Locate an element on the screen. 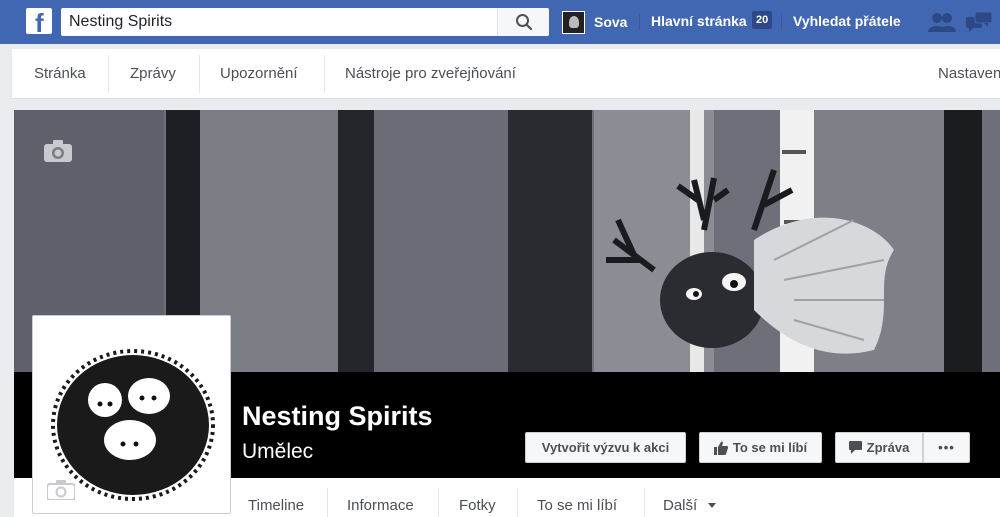 This screenshot has height=517, width=1000. dropdown-arrow-icon is located at coordinates (712, 506).